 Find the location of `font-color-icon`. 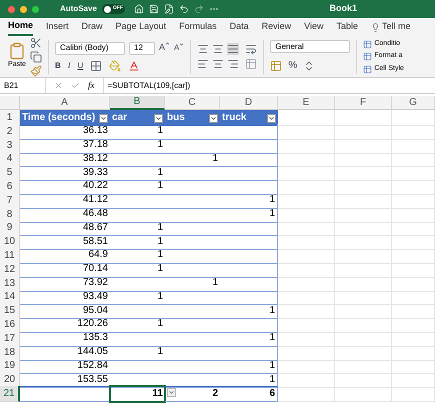

font-color-icon is located at coordinates (134, 66).